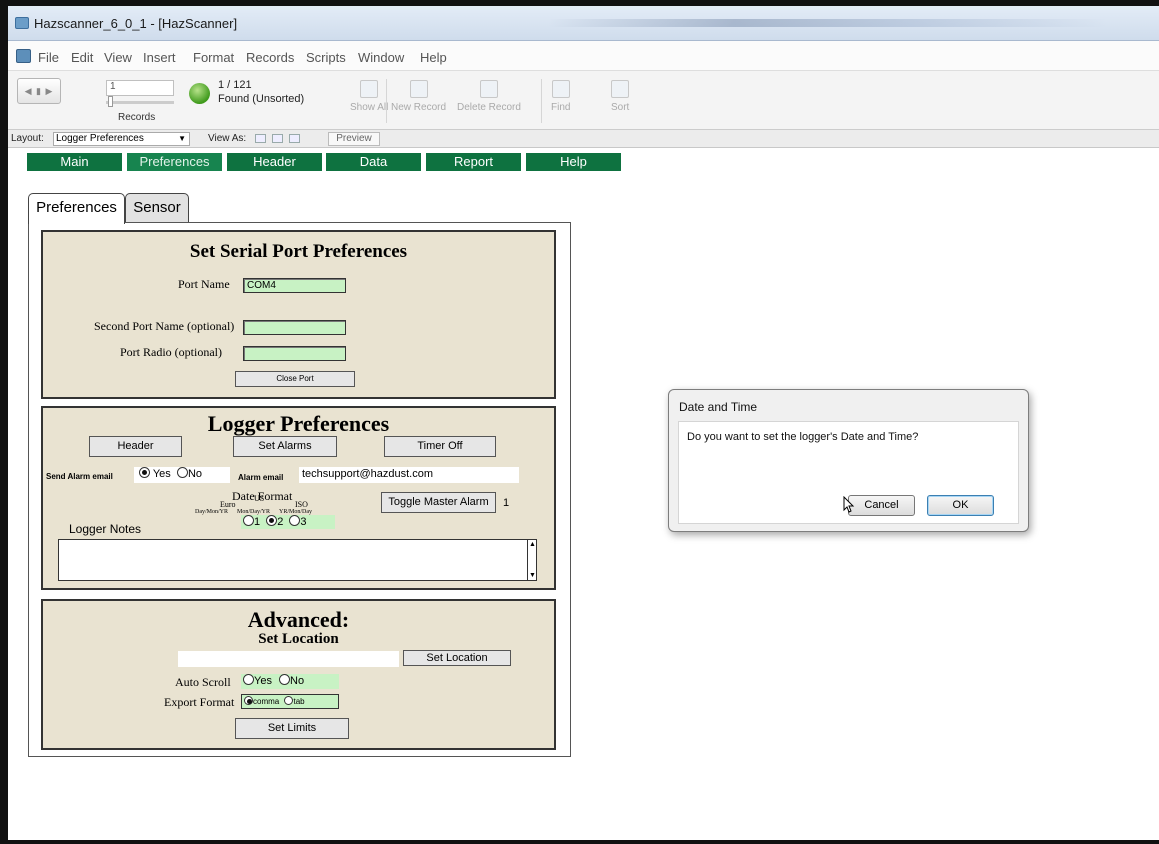 Image resolution: width=1159 pixels, height=844 pixels. Describe the element at coordinates (161, 474) in the screenshot. I see `send-alarm-yes-label: Yes` at that location.